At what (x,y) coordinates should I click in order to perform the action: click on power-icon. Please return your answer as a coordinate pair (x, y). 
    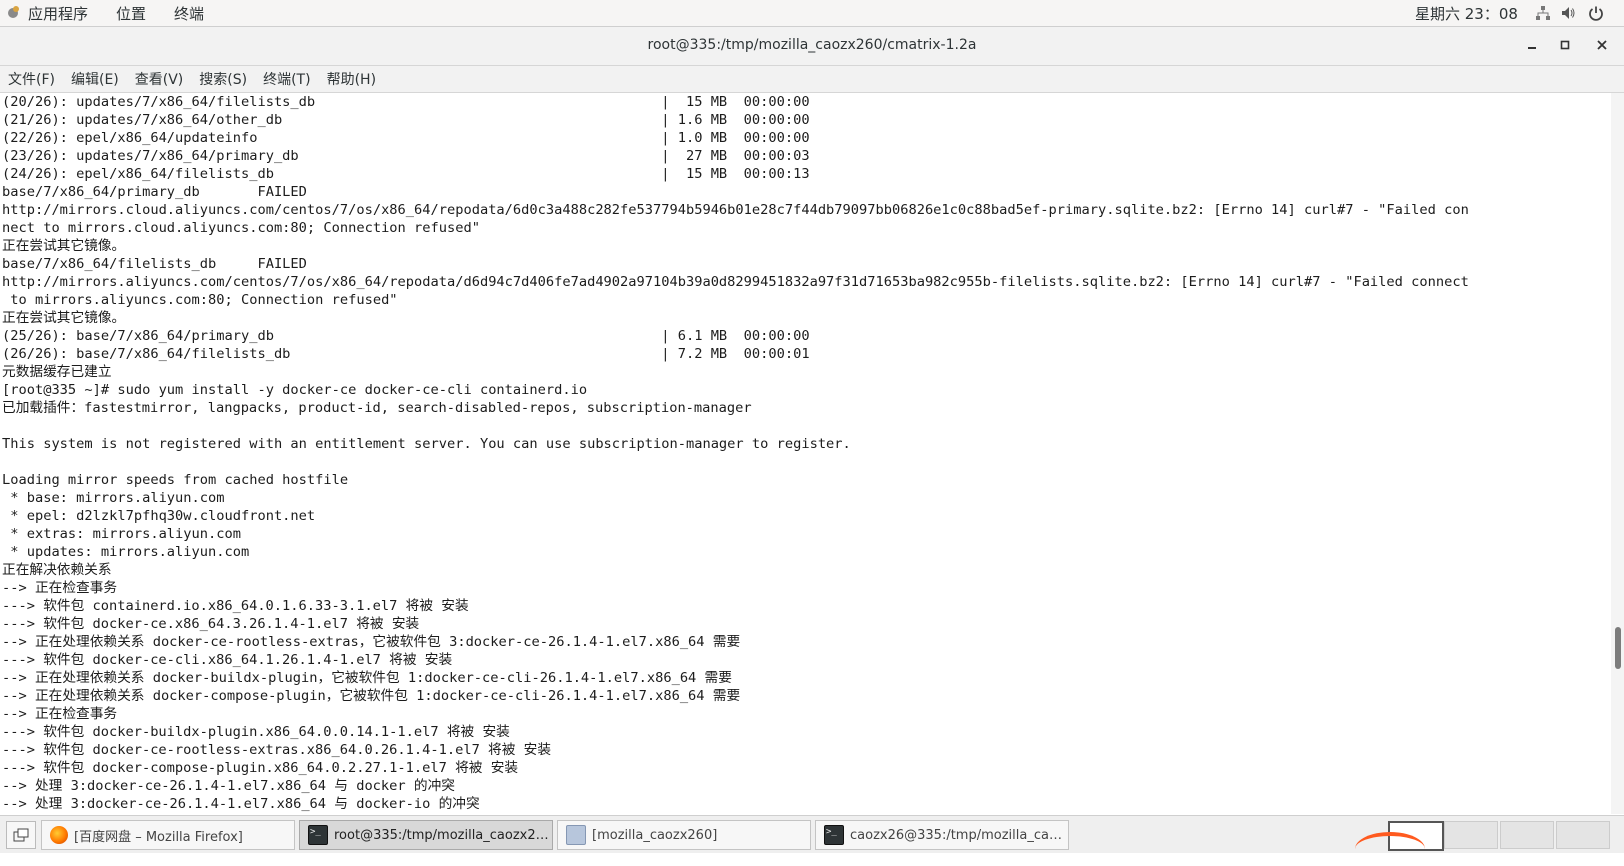
    Looking at the image, I should click on (1596, 13).